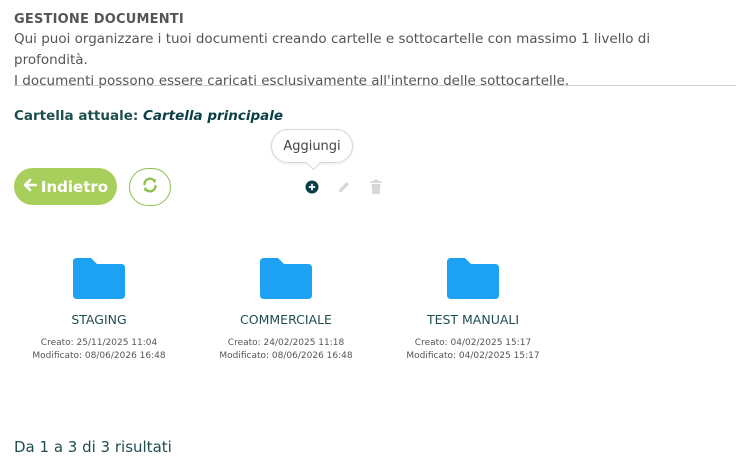 The width and height of the screenshot is (736, 474). Describe the element at coordinates (473, 356) in the screenshot. I see `folder-modified: Modificato: 04/02/2025 15:17` at that location.